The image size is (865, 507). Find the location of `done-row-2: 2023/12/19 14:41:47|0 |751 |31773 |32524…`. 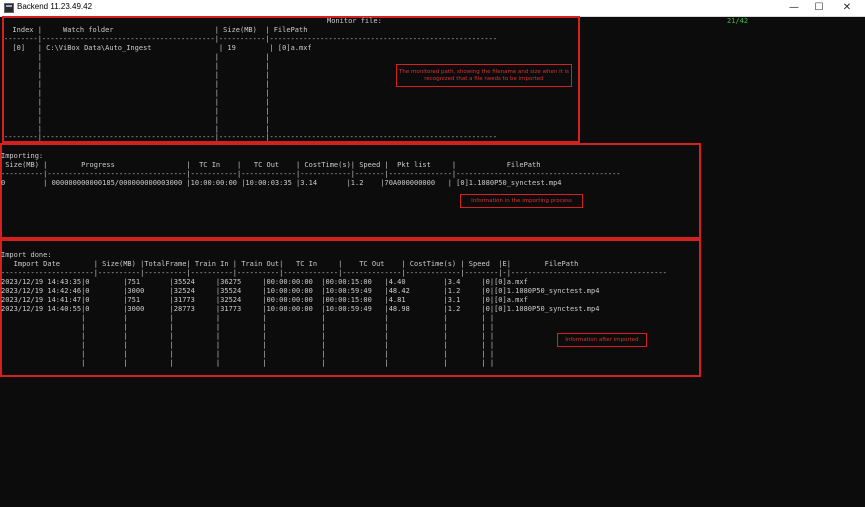

done-row-2: 2023/12/19 14:41:47|0 |751 |31773 |32524… is located at coordinates (264, 300).